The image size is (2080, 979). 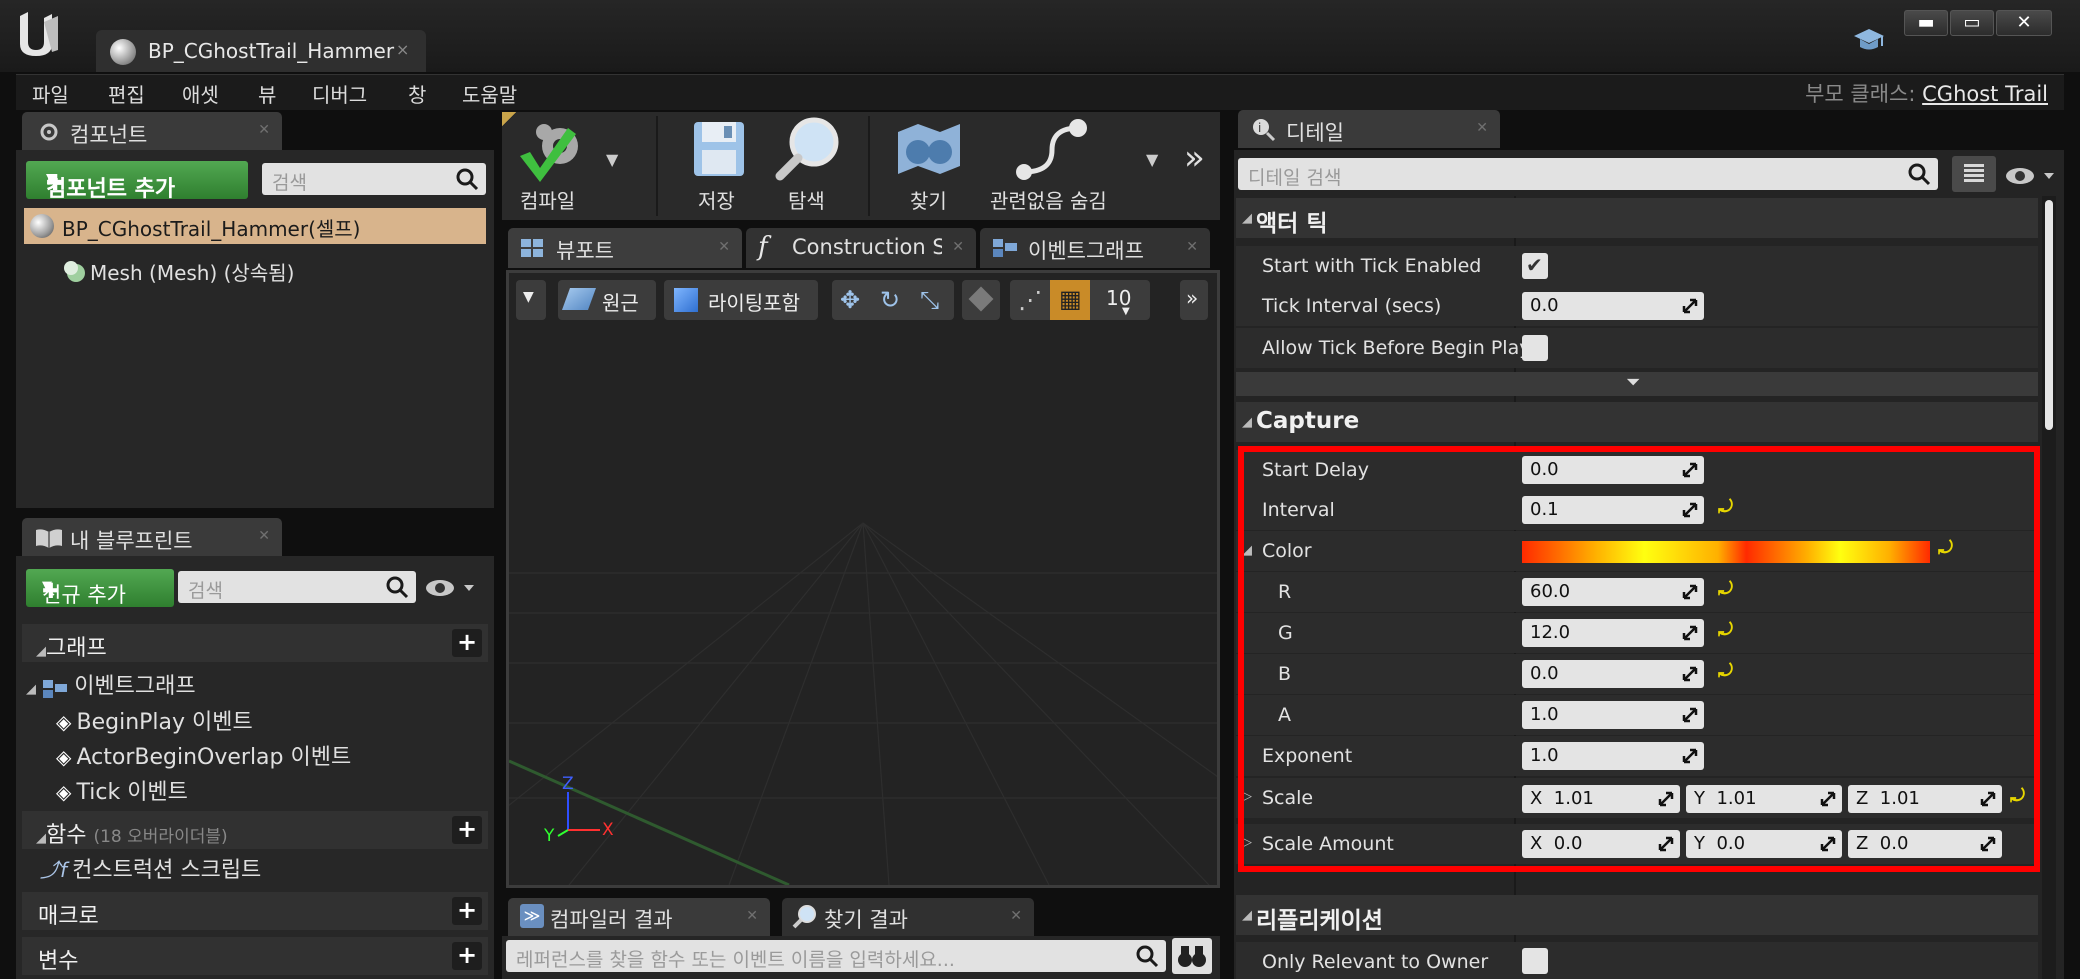 What do you see at coordinates (297, 587) in the screenshot?
I see `my-blueprint-search-input: 검색` at bounding box center [297, 587].